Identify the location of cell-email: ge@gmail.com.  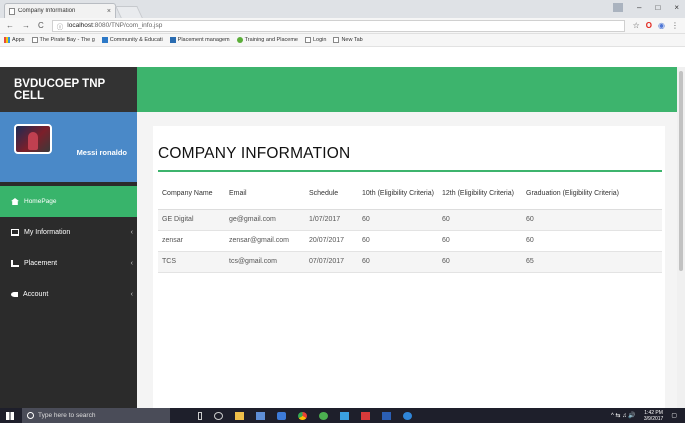
(265, 220).